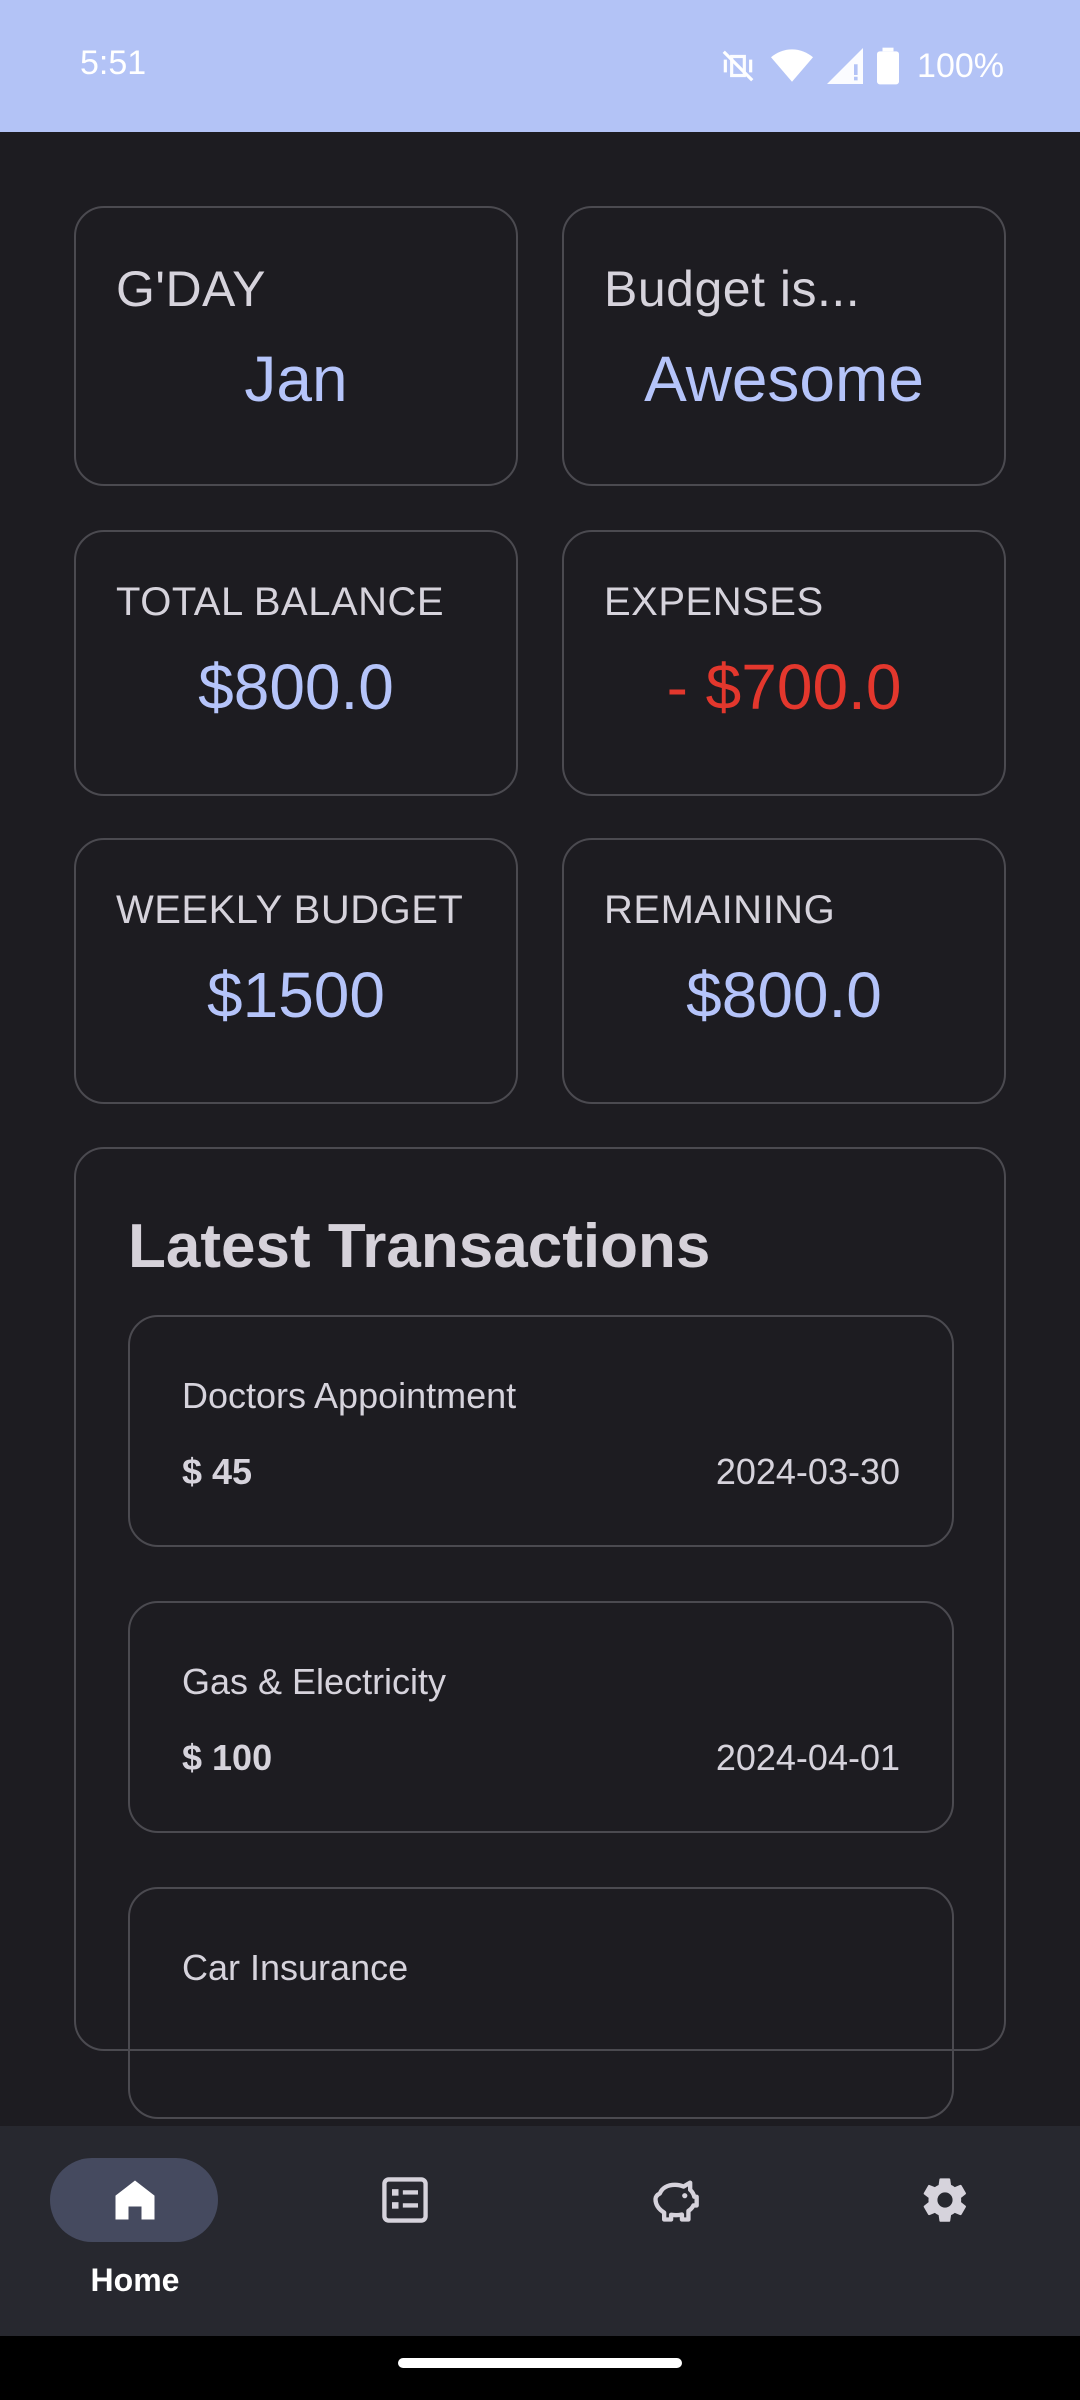 The width and height of the screenshot is (1080, 2400). I want to click on battery-icon, so click(888, 66).